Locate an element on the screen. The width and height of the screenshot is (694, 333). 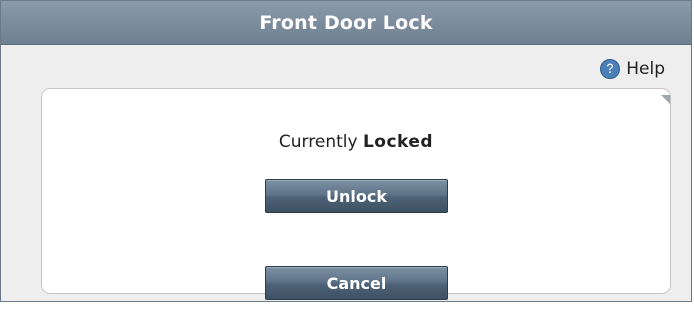
help-link: Help is located at coordinates (632, 69).